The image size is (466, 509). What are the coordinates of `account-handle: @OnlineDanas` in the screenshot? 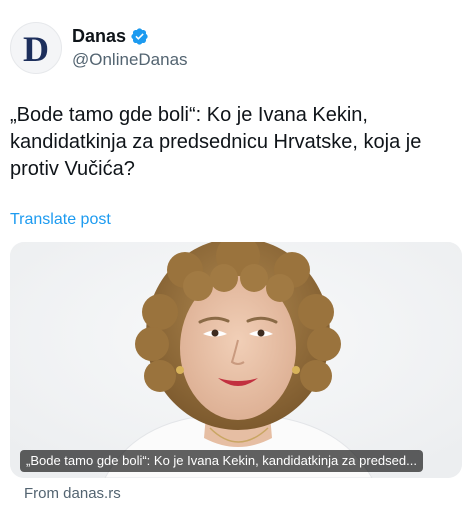 It's located at (130, 60).